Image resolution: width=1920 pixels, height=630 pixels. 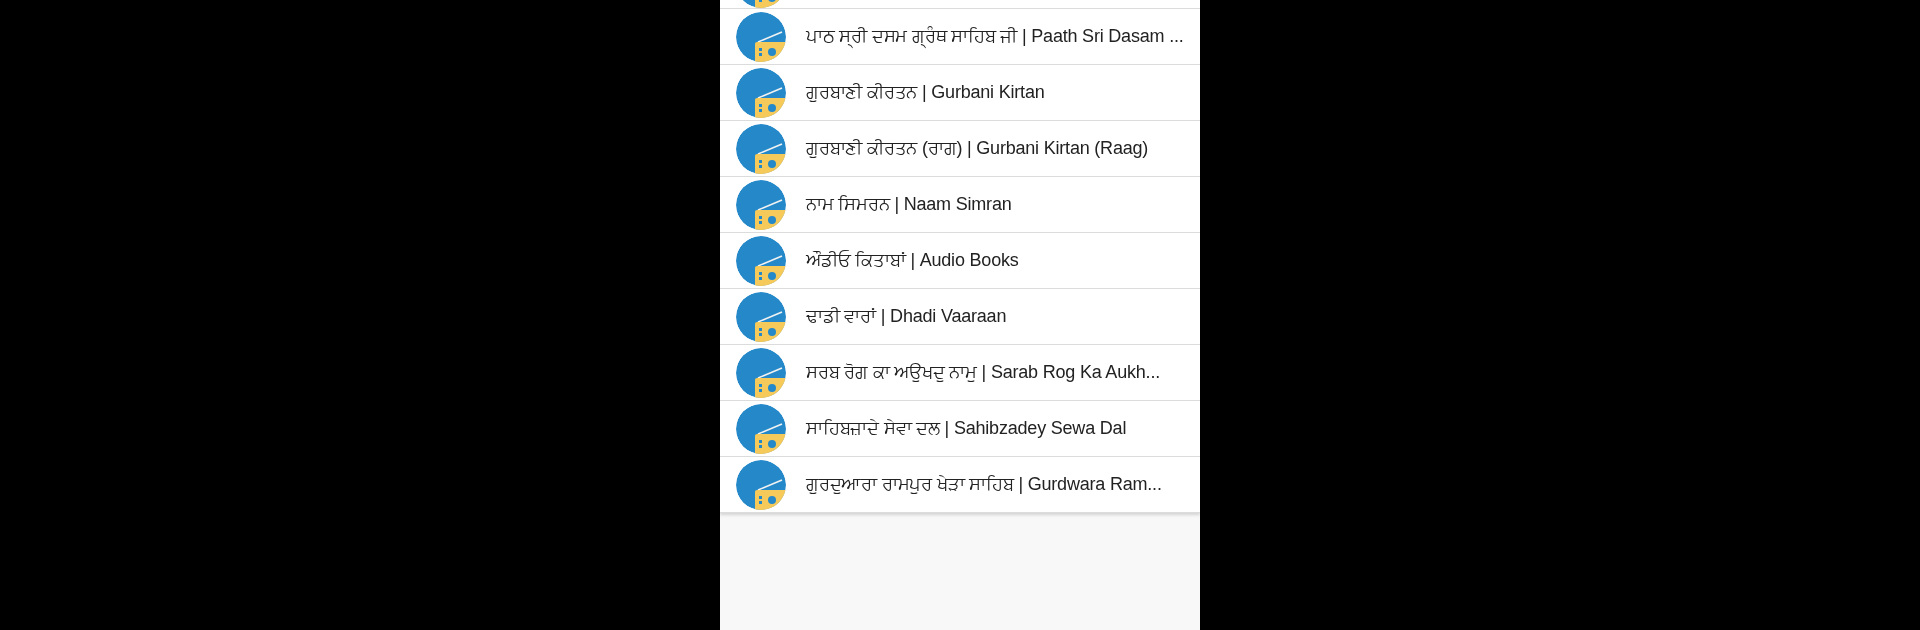 I want to click on station-title: ਢਾਡੀ ਵਾਰਾਂ | Dhadi Vaaraan, so click(x=906, y=316).